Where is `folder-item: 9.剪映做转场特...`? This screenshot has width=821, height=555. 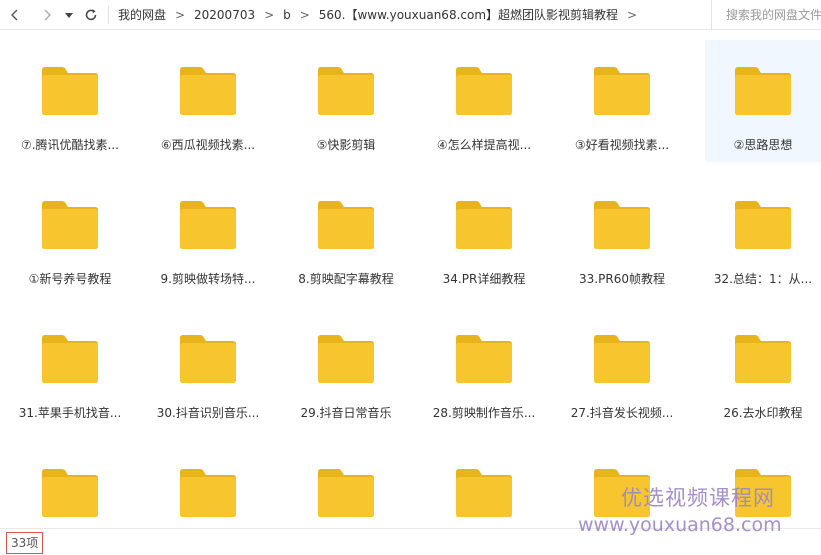 folder-item: 9.剪映做转场特... is located at coordinates (208, 235).